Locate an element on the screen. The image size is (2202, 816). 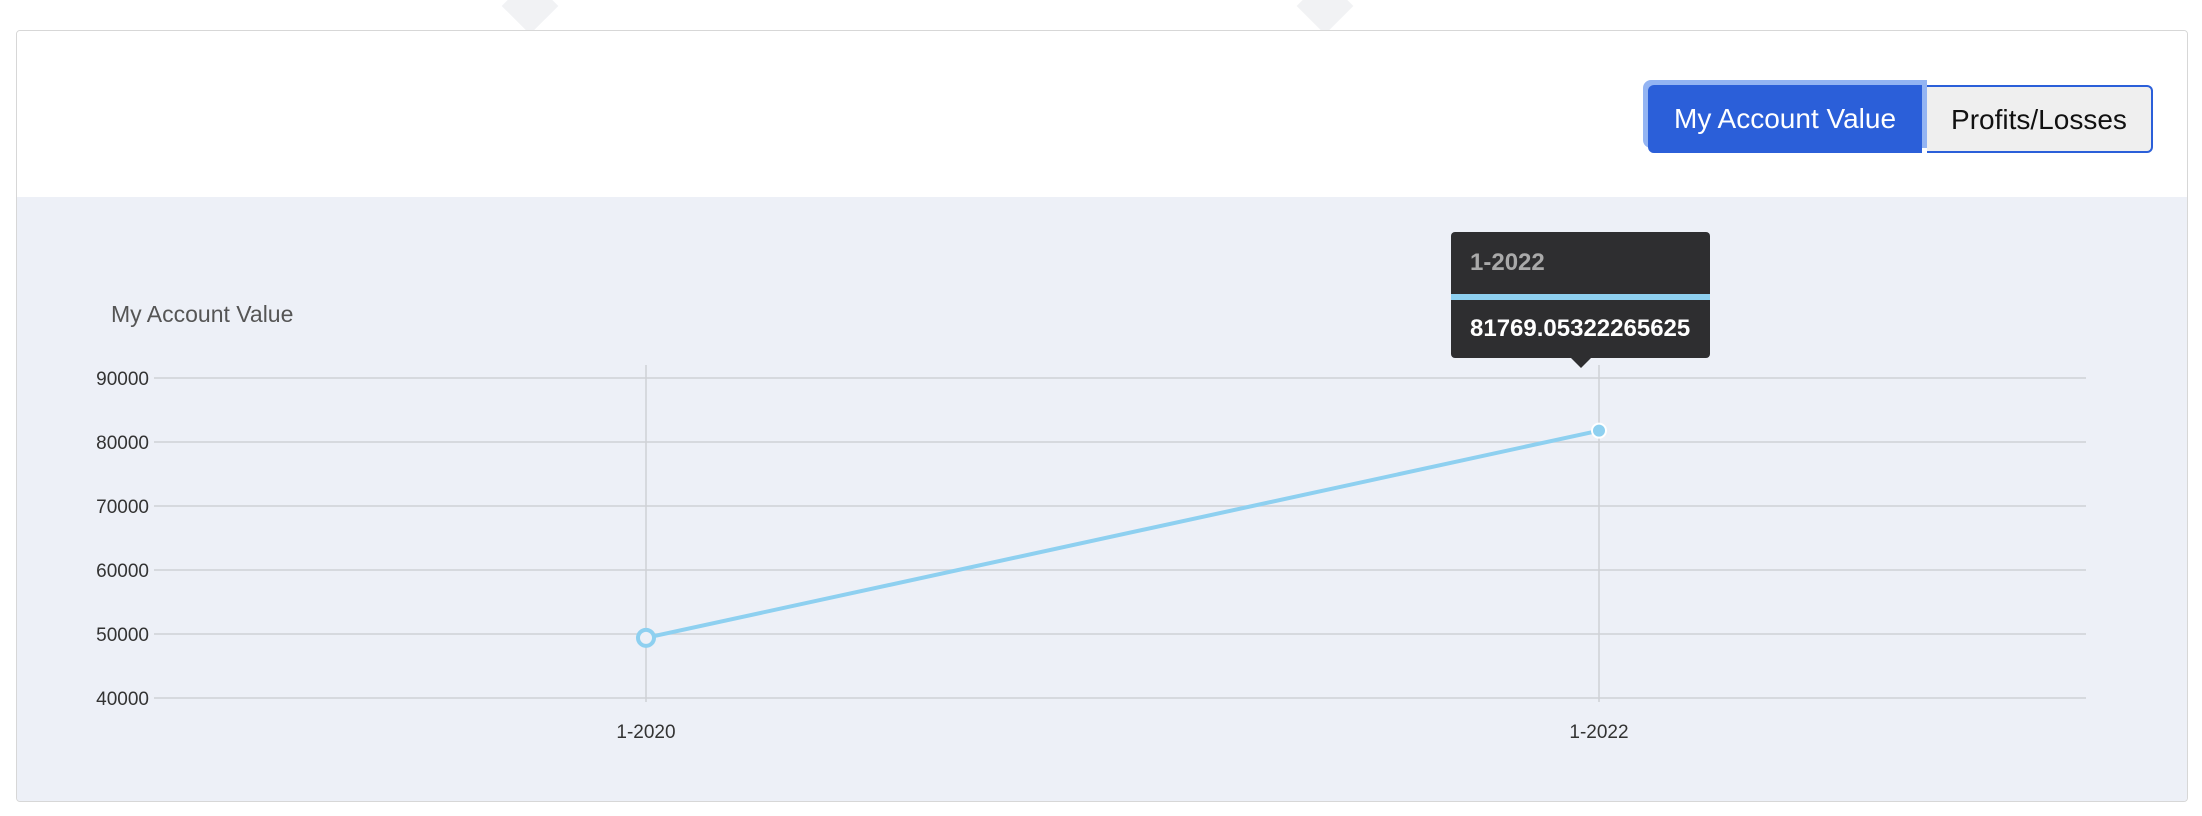
y-tick-label: 80000 is located at coordinates (122, 443).